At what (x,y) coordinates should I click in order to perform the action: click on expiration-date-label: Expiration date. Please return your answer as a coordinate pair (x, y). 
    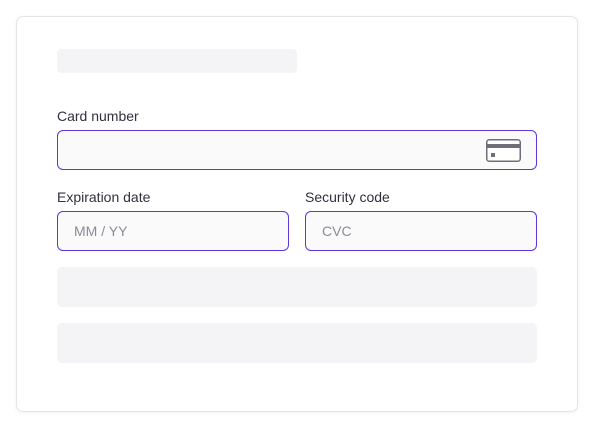
    Looking at the image, I should click on (104, 197).